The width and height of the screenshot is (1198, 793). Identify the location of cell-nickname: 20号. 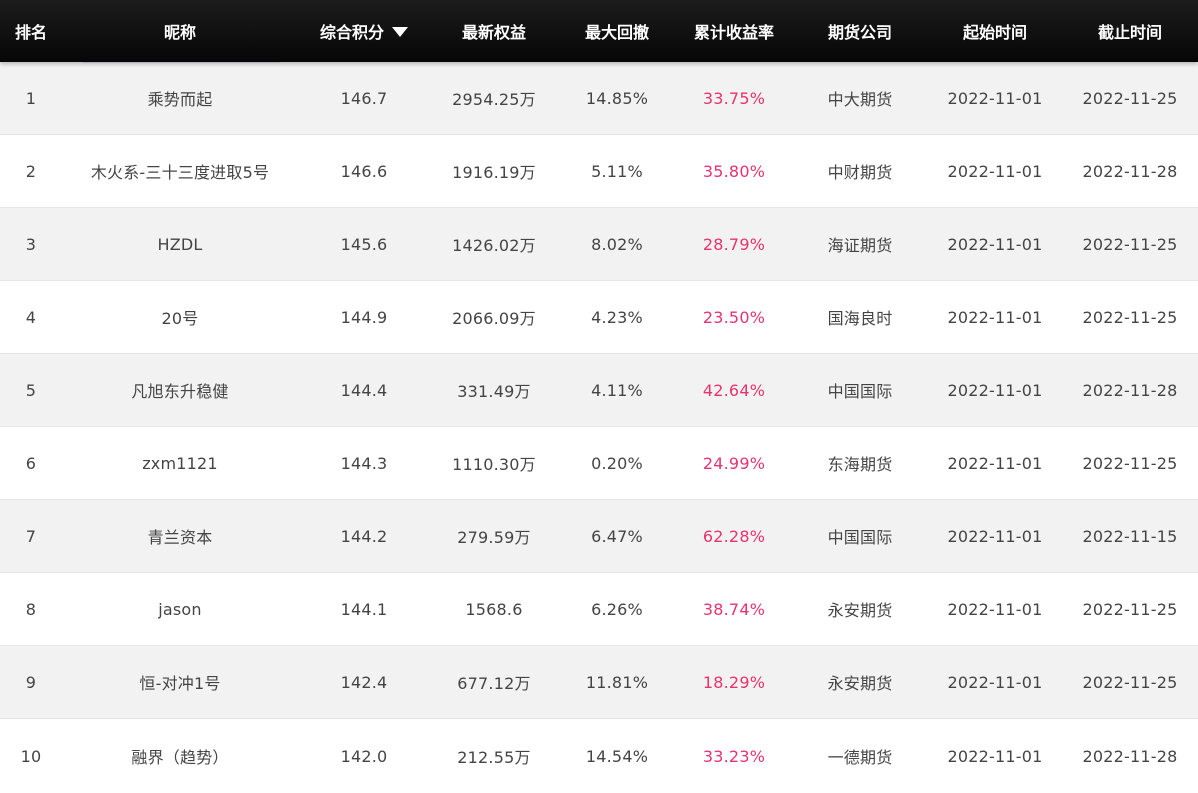
(180, 317).